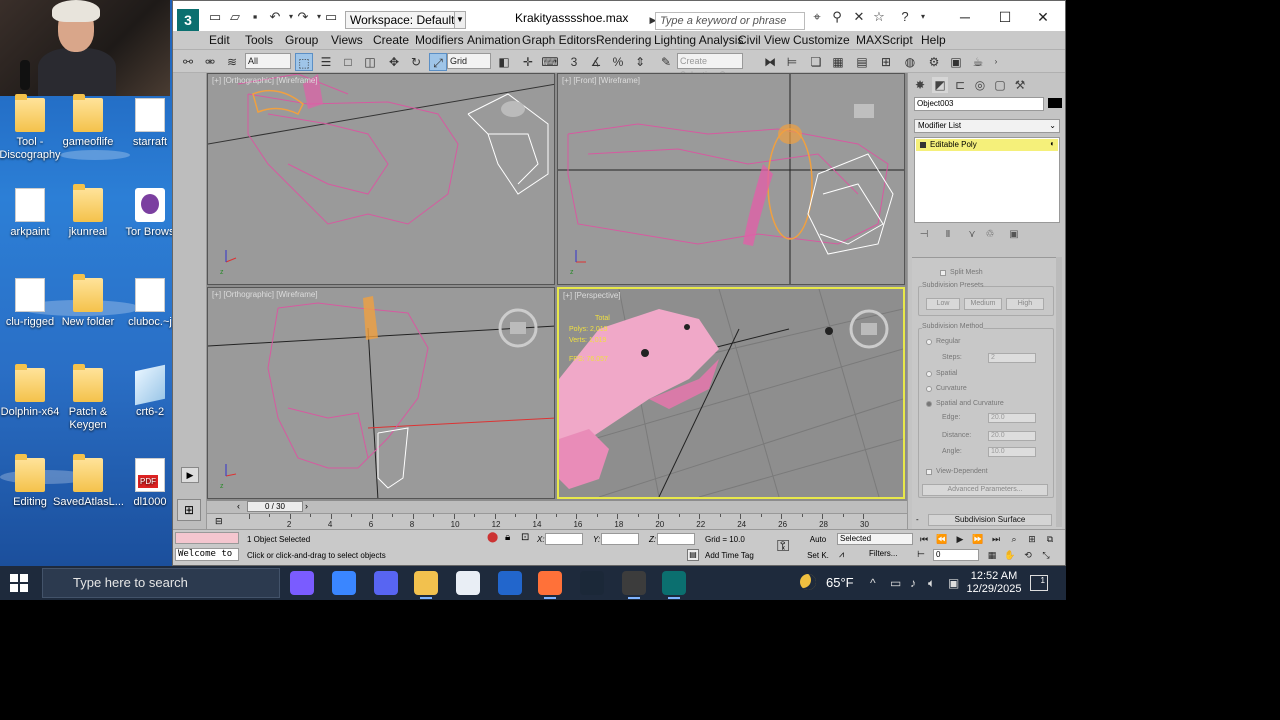 The image size is (1280, 720). I want to click on workspace-dropdown: Workspace: Default, so click(405, 20).